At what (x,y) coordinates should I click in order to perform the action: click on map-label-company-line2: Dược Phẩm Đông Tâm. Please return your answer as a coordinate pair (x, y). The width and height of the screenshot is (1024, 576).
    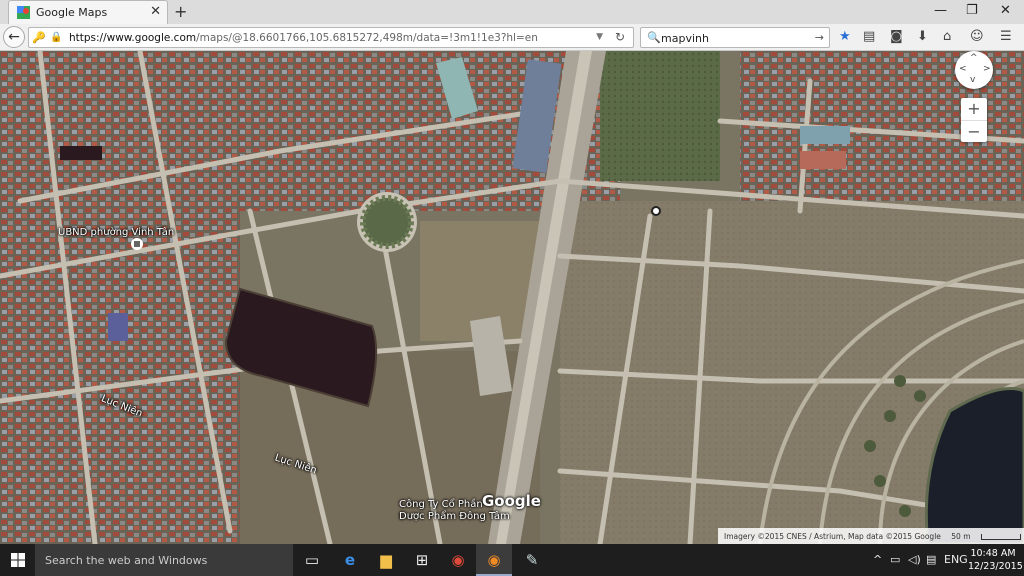
    Looking at the image, I should click on (454, 516).